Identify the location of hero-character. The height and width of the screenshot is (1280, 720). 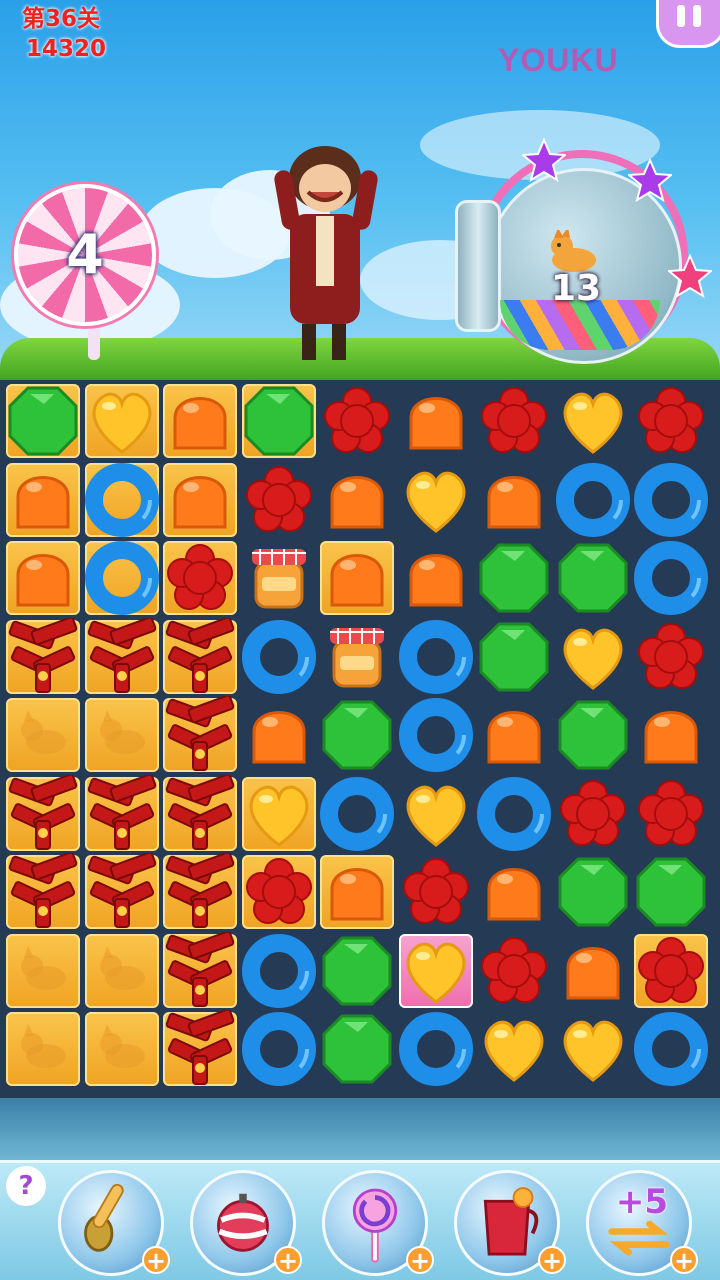
(326, 253).